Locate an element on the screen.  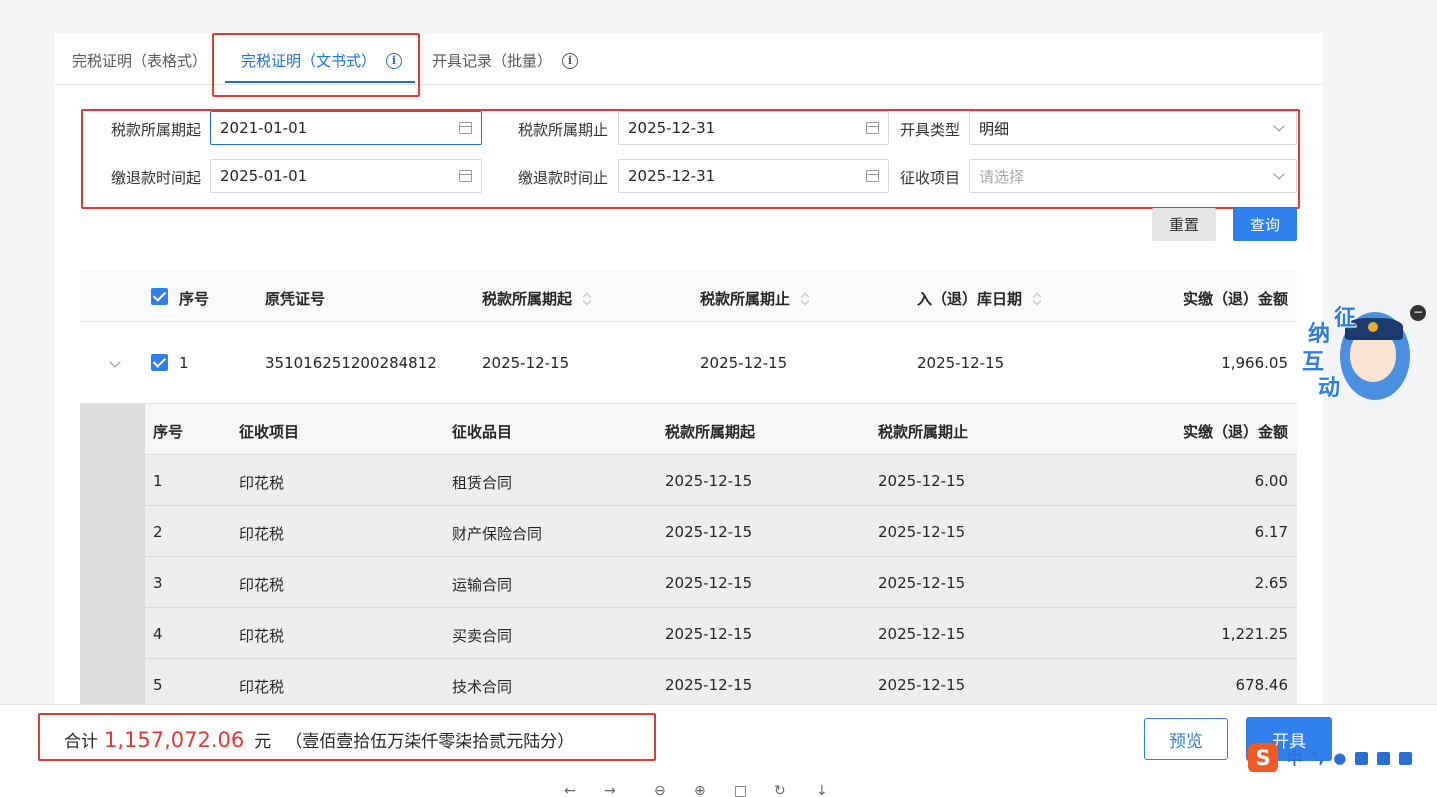
fit-page-icon: □ is located at coordinates (740, 790).